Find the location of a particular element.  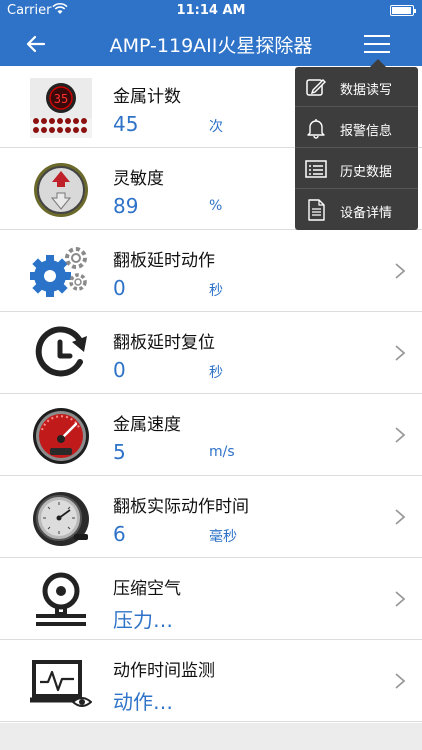

pressure-gauge-icon is located at coordinates (61, 599).